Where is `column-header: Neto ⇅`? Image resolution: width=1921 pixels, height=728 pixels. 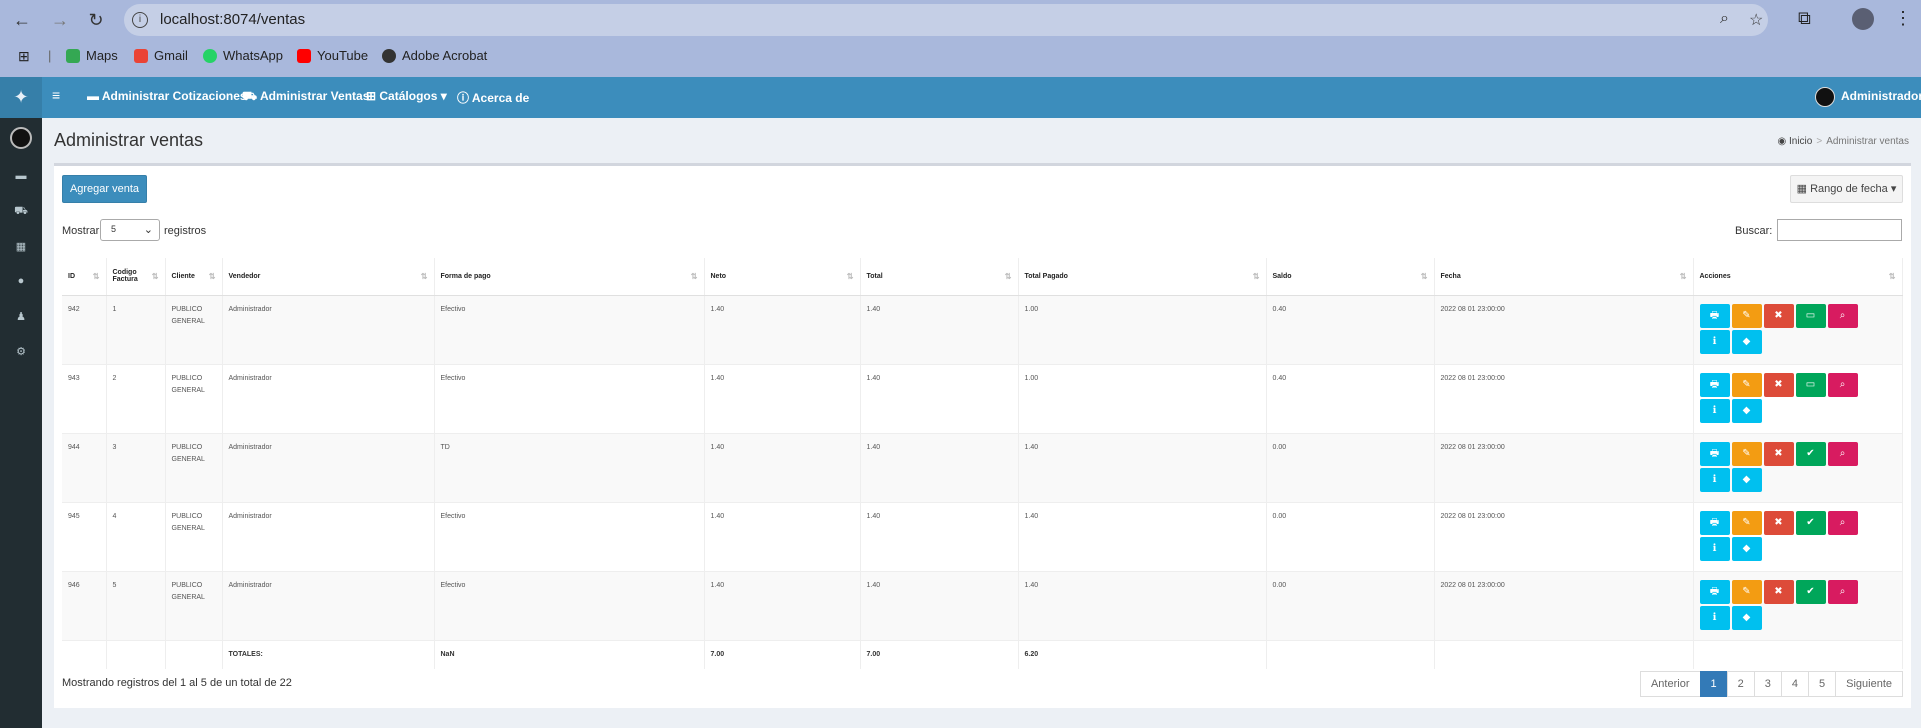
column-header: Neto ⇅ is located at coordinates (782, 277).